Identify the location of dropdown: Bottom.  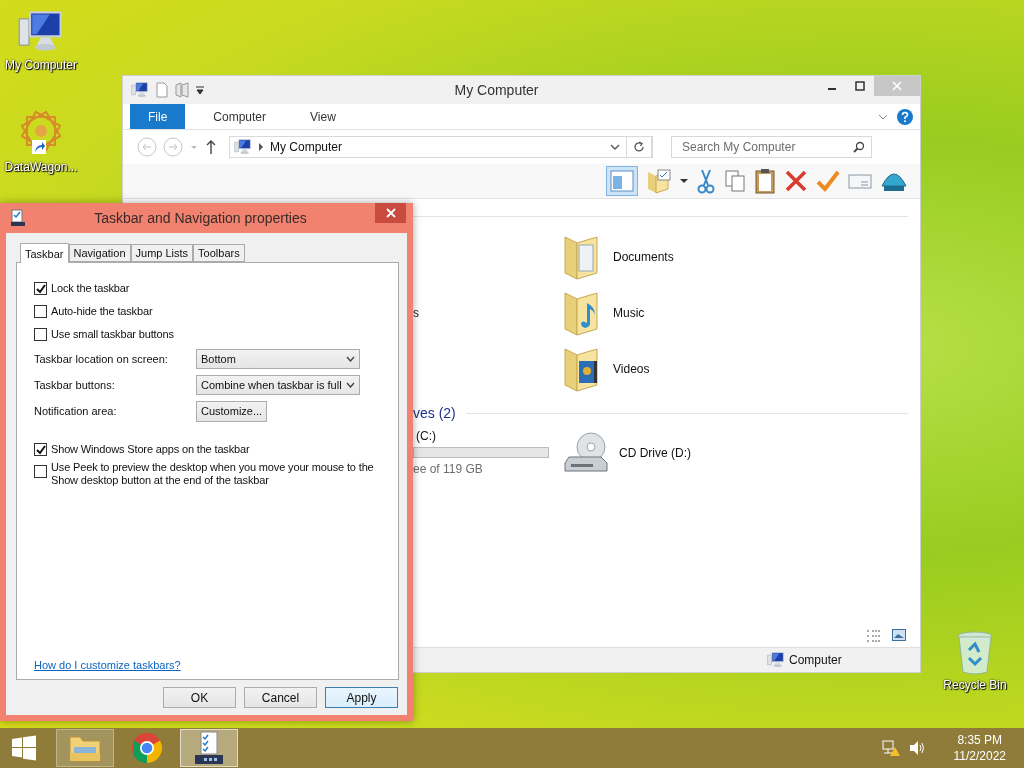
(278, 359).